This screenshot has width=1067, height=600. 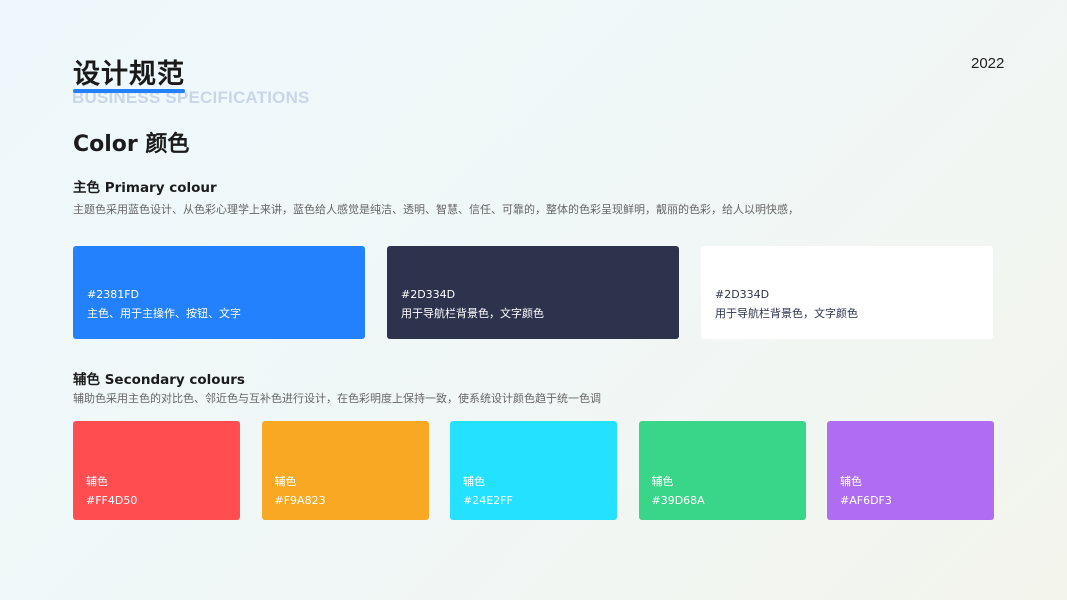 I want to click on color-hex: #24E2FF, so click(x=488, y=500).